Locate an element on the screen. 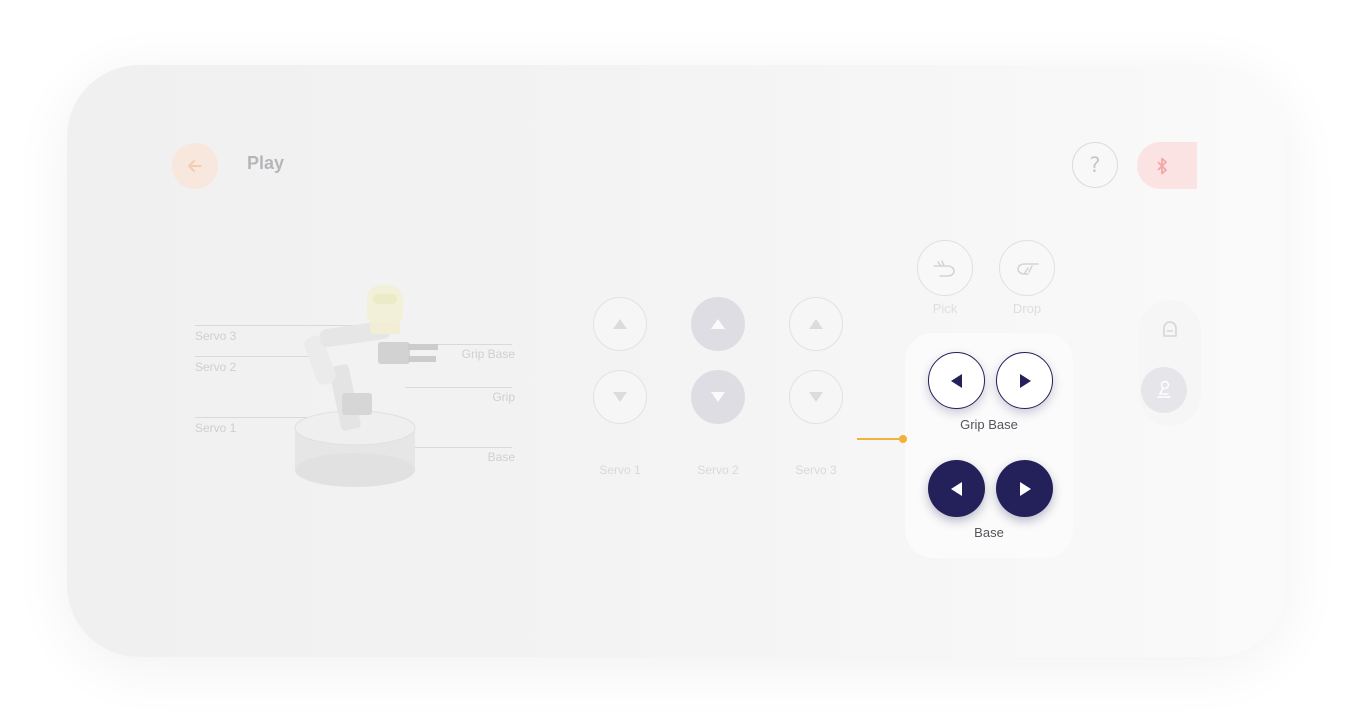 This screenshot has height=720, width=1352. drop-button is located at coordinates (1027, 268).